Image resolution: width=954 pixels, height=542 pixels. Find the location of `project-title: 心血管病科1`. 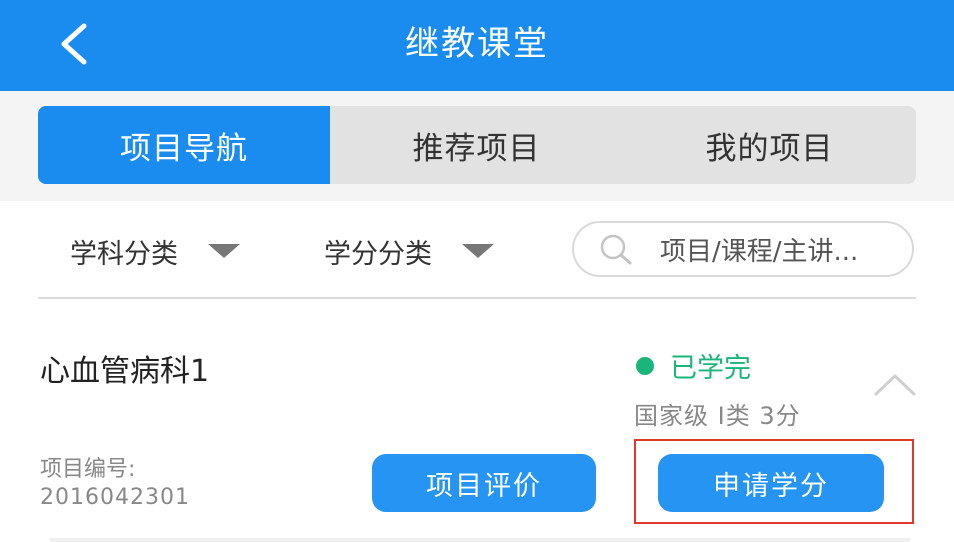

project-title: 心血管病科1 is located at coordinates (125, 371).